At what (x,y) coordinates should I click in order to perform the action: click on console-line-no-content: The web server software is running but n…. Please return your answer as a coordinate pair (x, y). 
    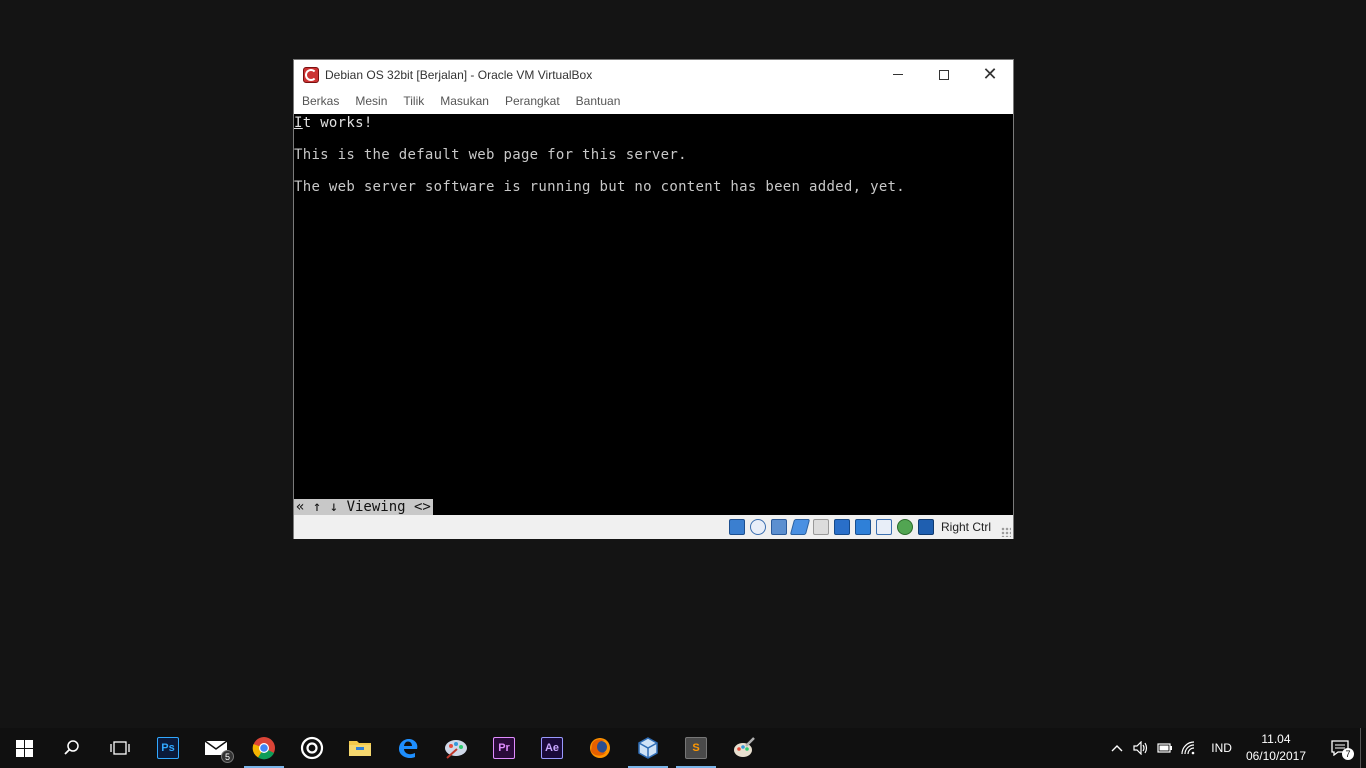
    Looking at the image, I should click on (600, 187).